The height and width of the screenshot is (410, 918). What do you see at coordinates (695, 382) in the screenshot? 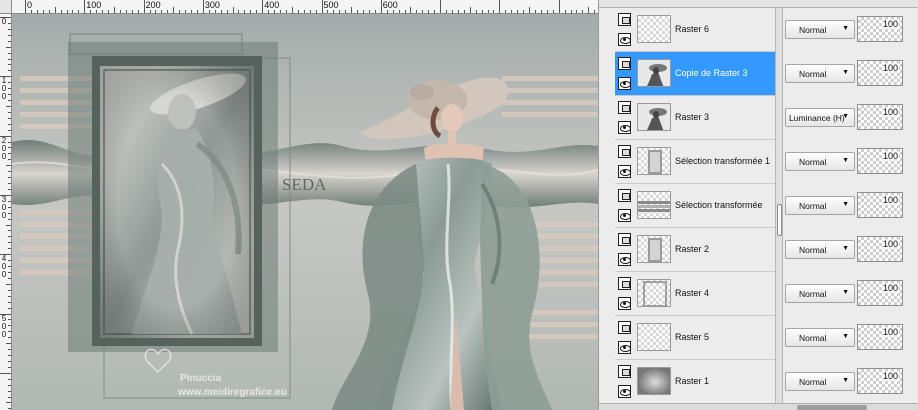
I see `layer-row: Raster 1` at bounding box center [695, 382].